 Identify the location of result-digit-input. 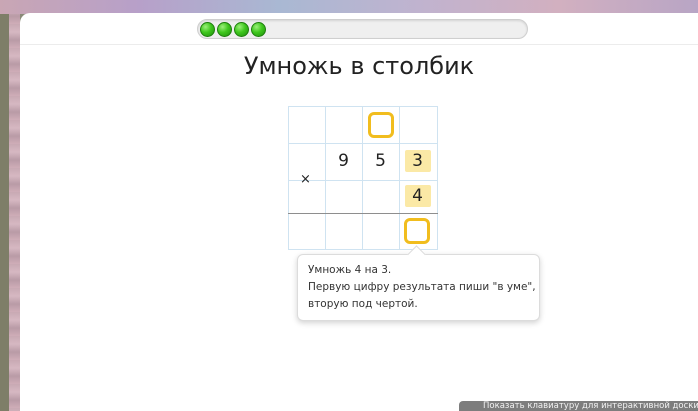
(417, 231).